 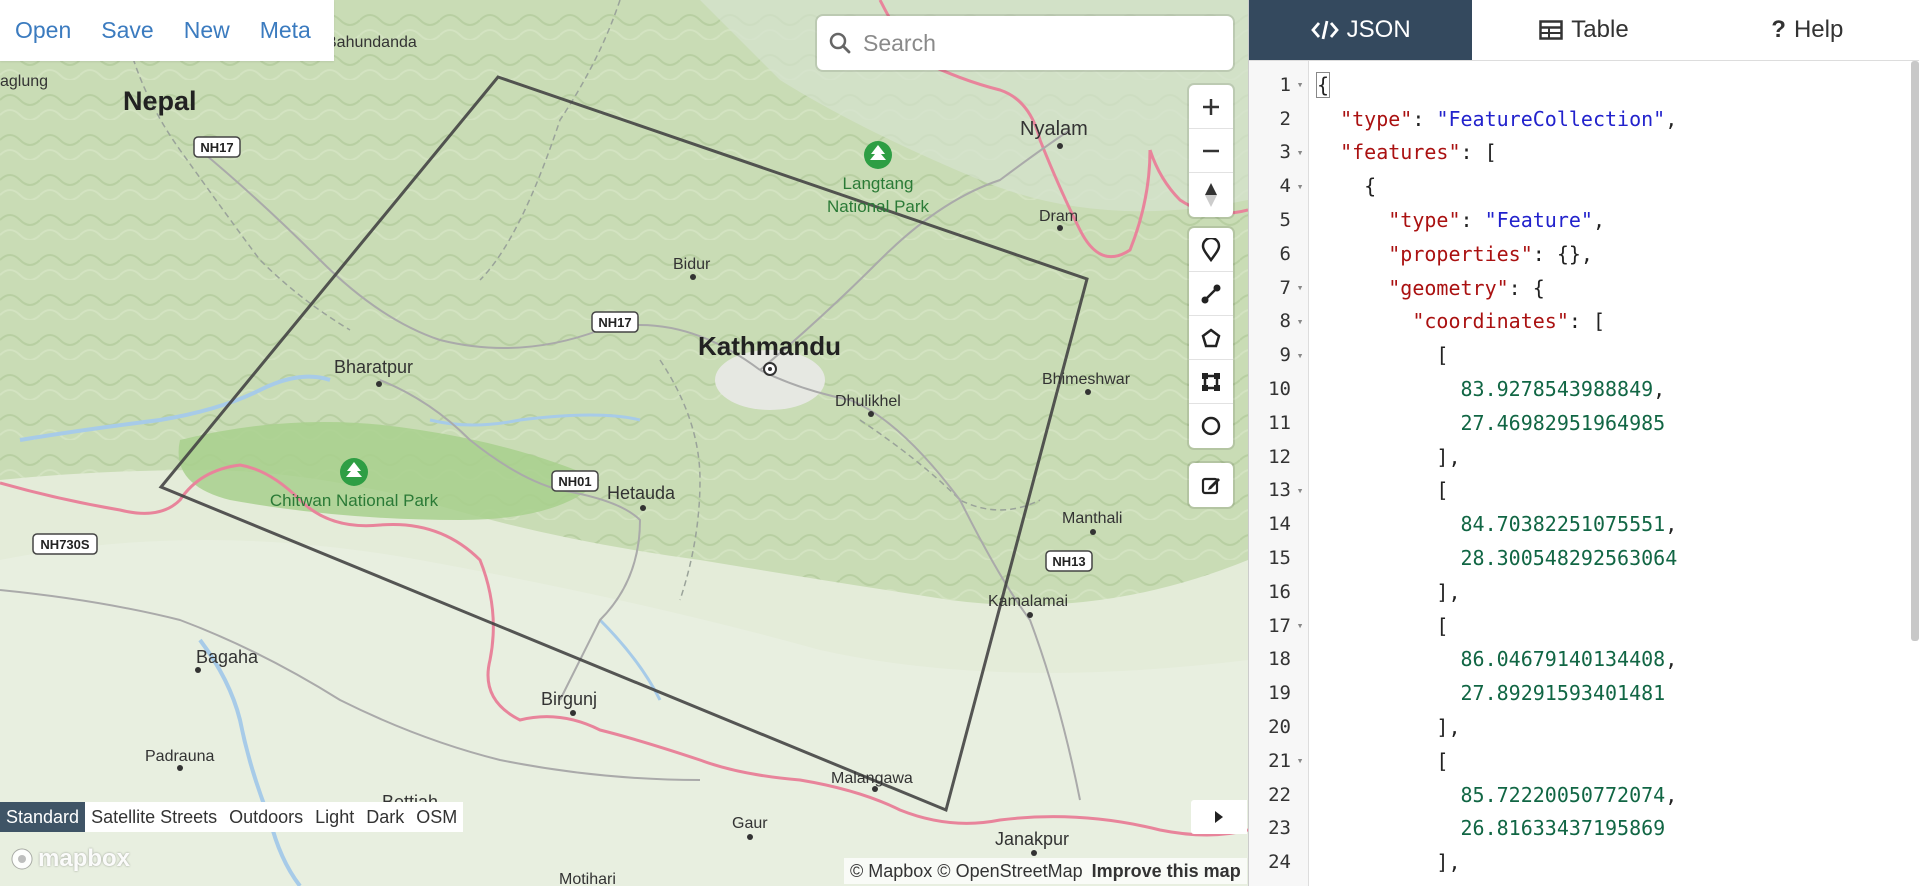 What do you see at coordinates (1578, 592) in the screenshot?
I see `editor-line: 16 ],` at bounding box center [1578, 592].